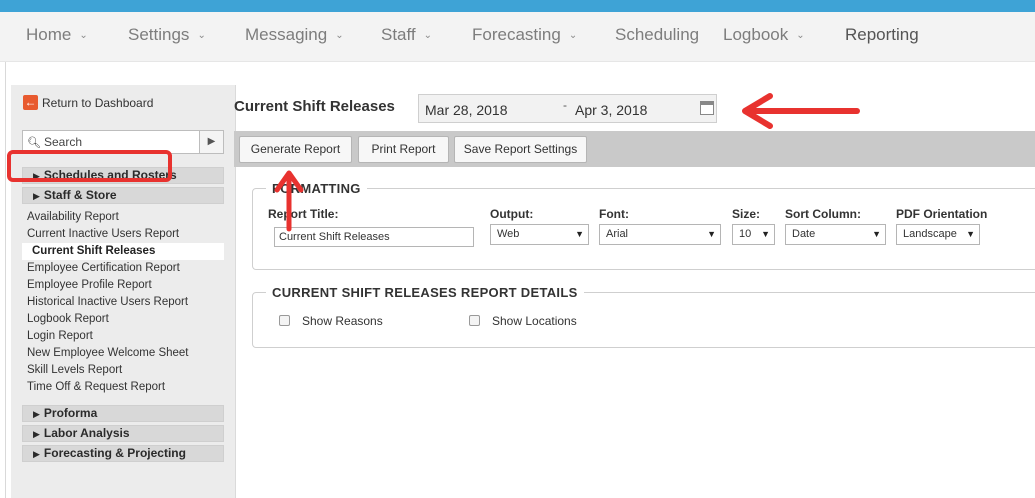 Image resolution: width=1035 pixels, height=498 pixels. What do you see at coordinates (68, 319) in the screenshot?
I see `report-link: Logbook Report` at bounding box center [68, 319].